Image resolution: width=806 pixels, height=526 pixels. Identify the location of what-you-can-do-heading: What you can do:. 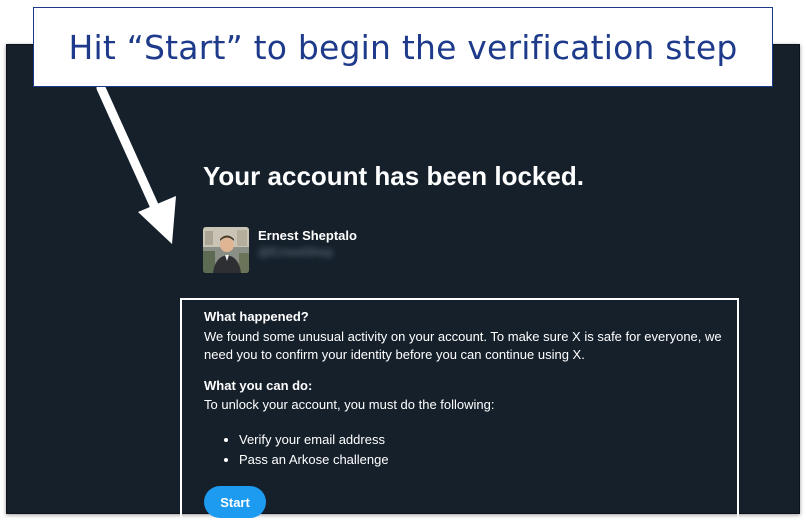
(258, 385).